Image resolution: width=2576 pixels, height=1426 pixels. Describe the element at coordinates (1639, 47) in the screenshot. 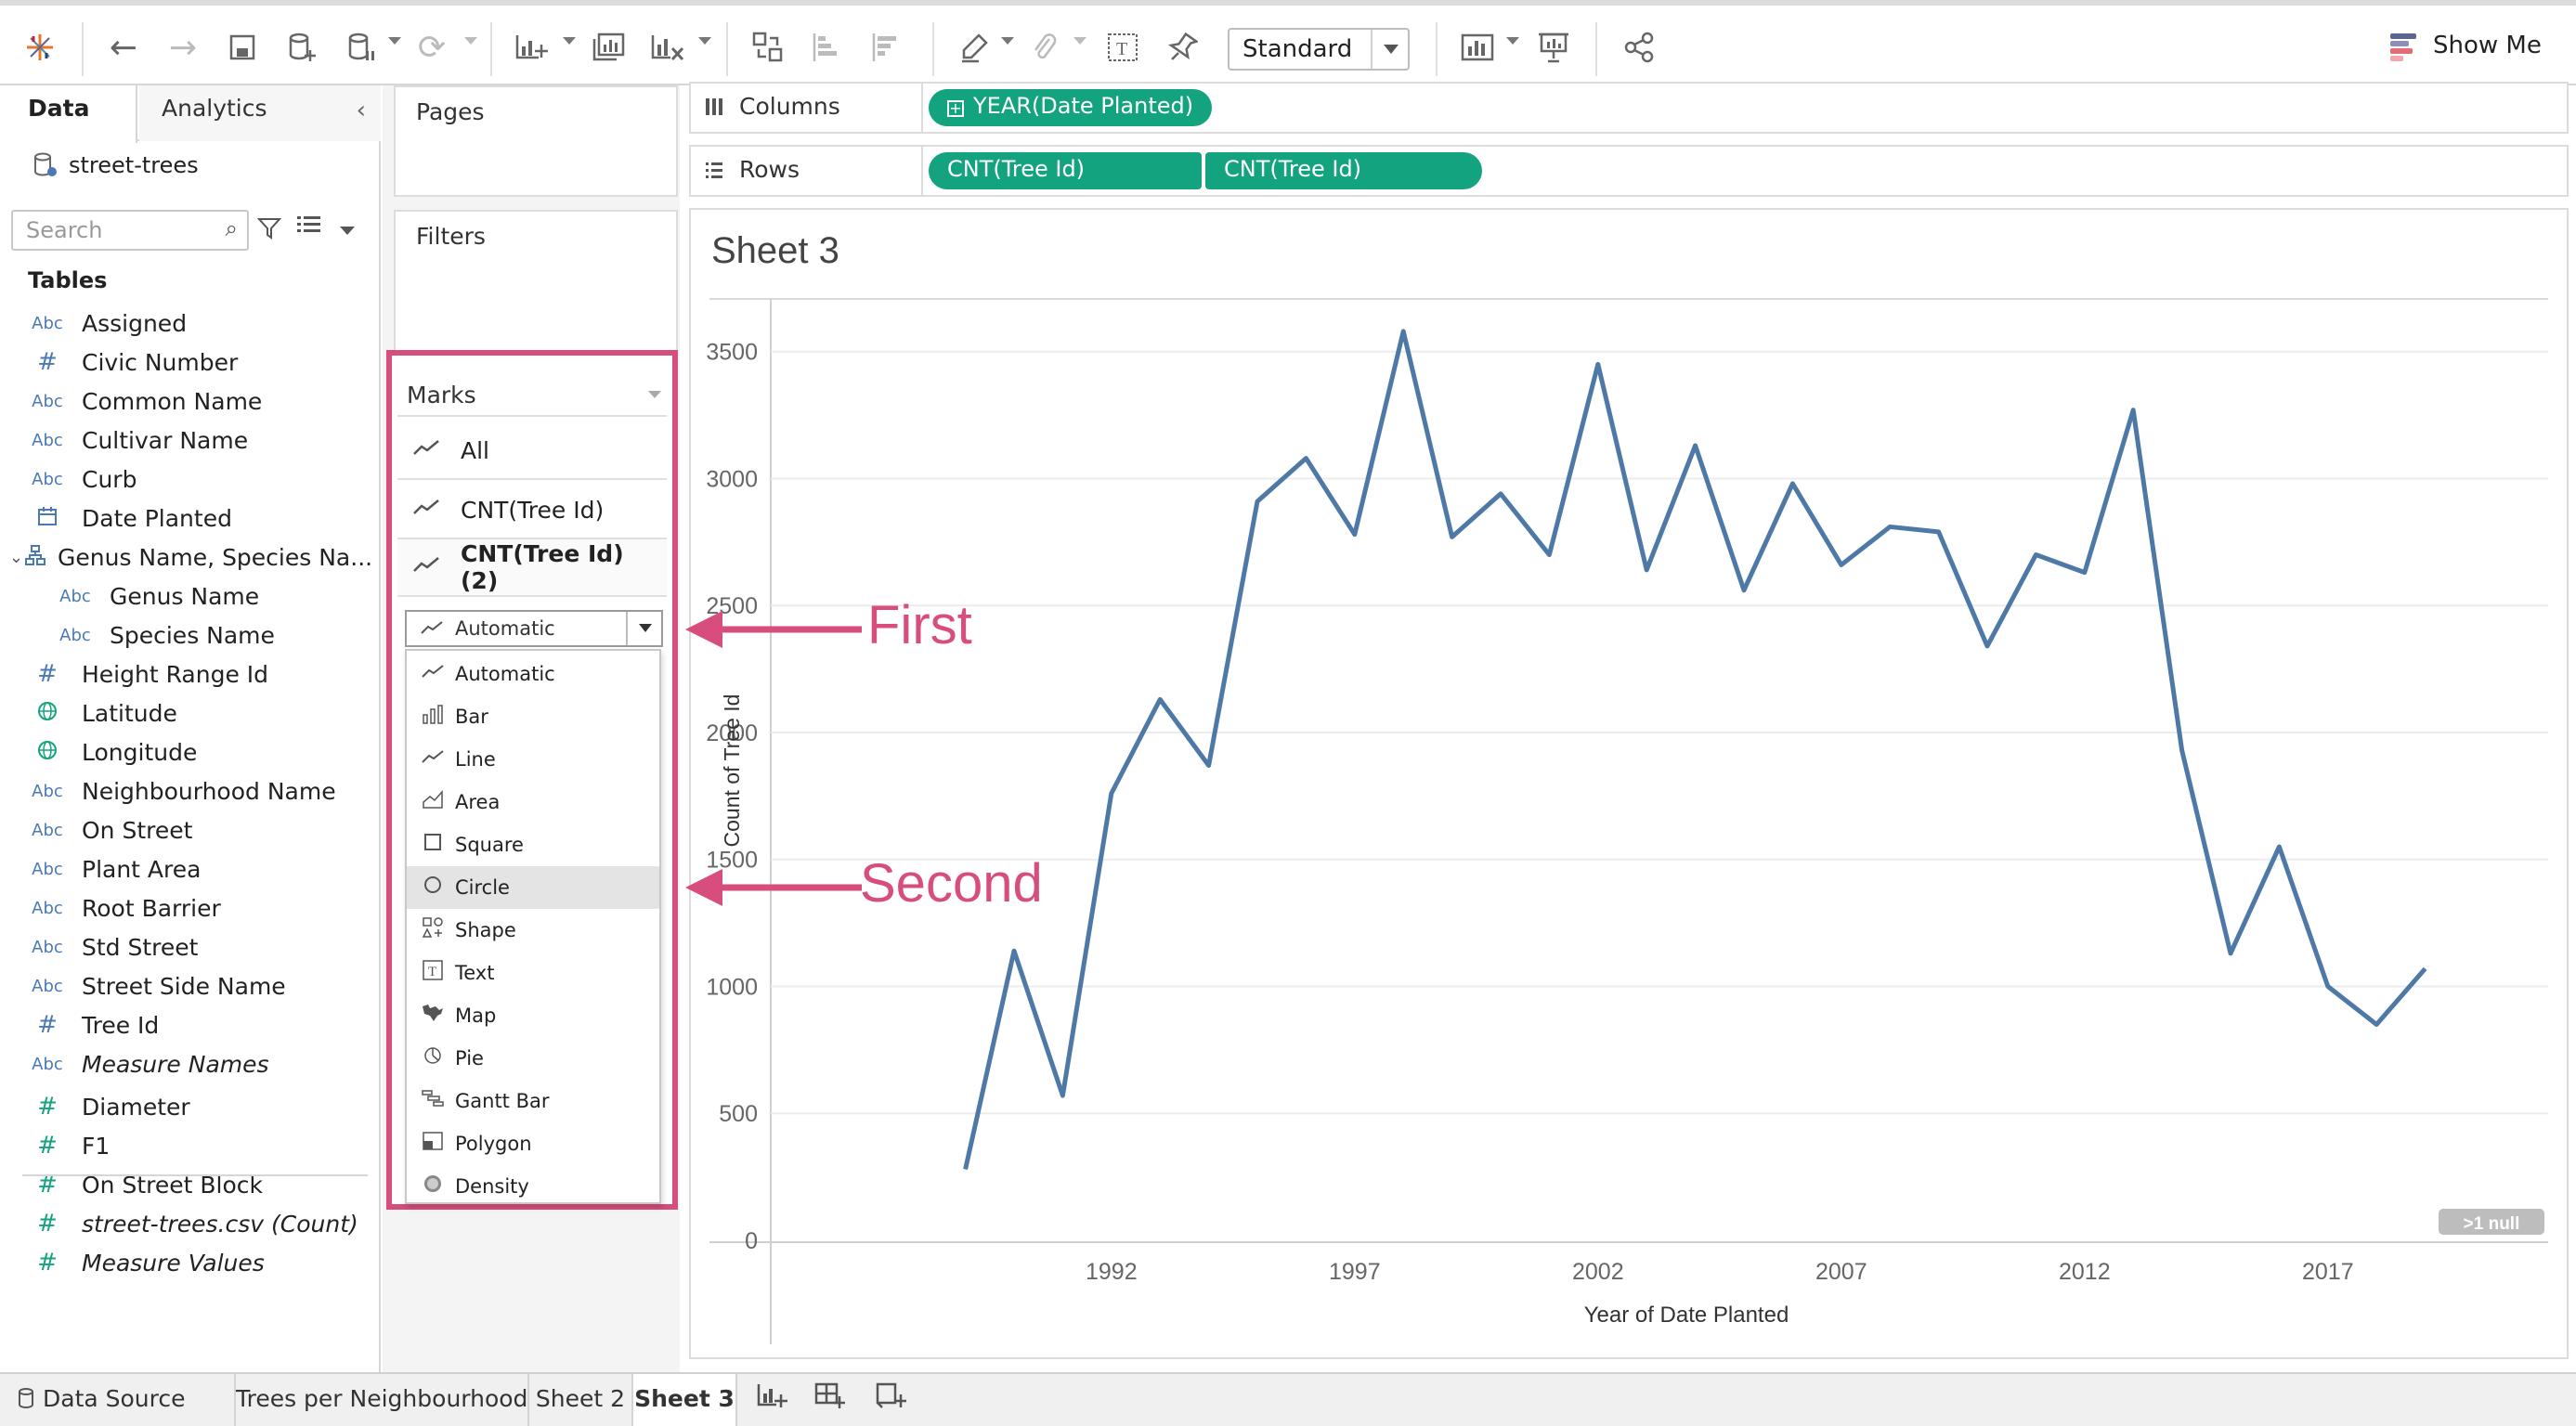

I see `share-icon` at that location.